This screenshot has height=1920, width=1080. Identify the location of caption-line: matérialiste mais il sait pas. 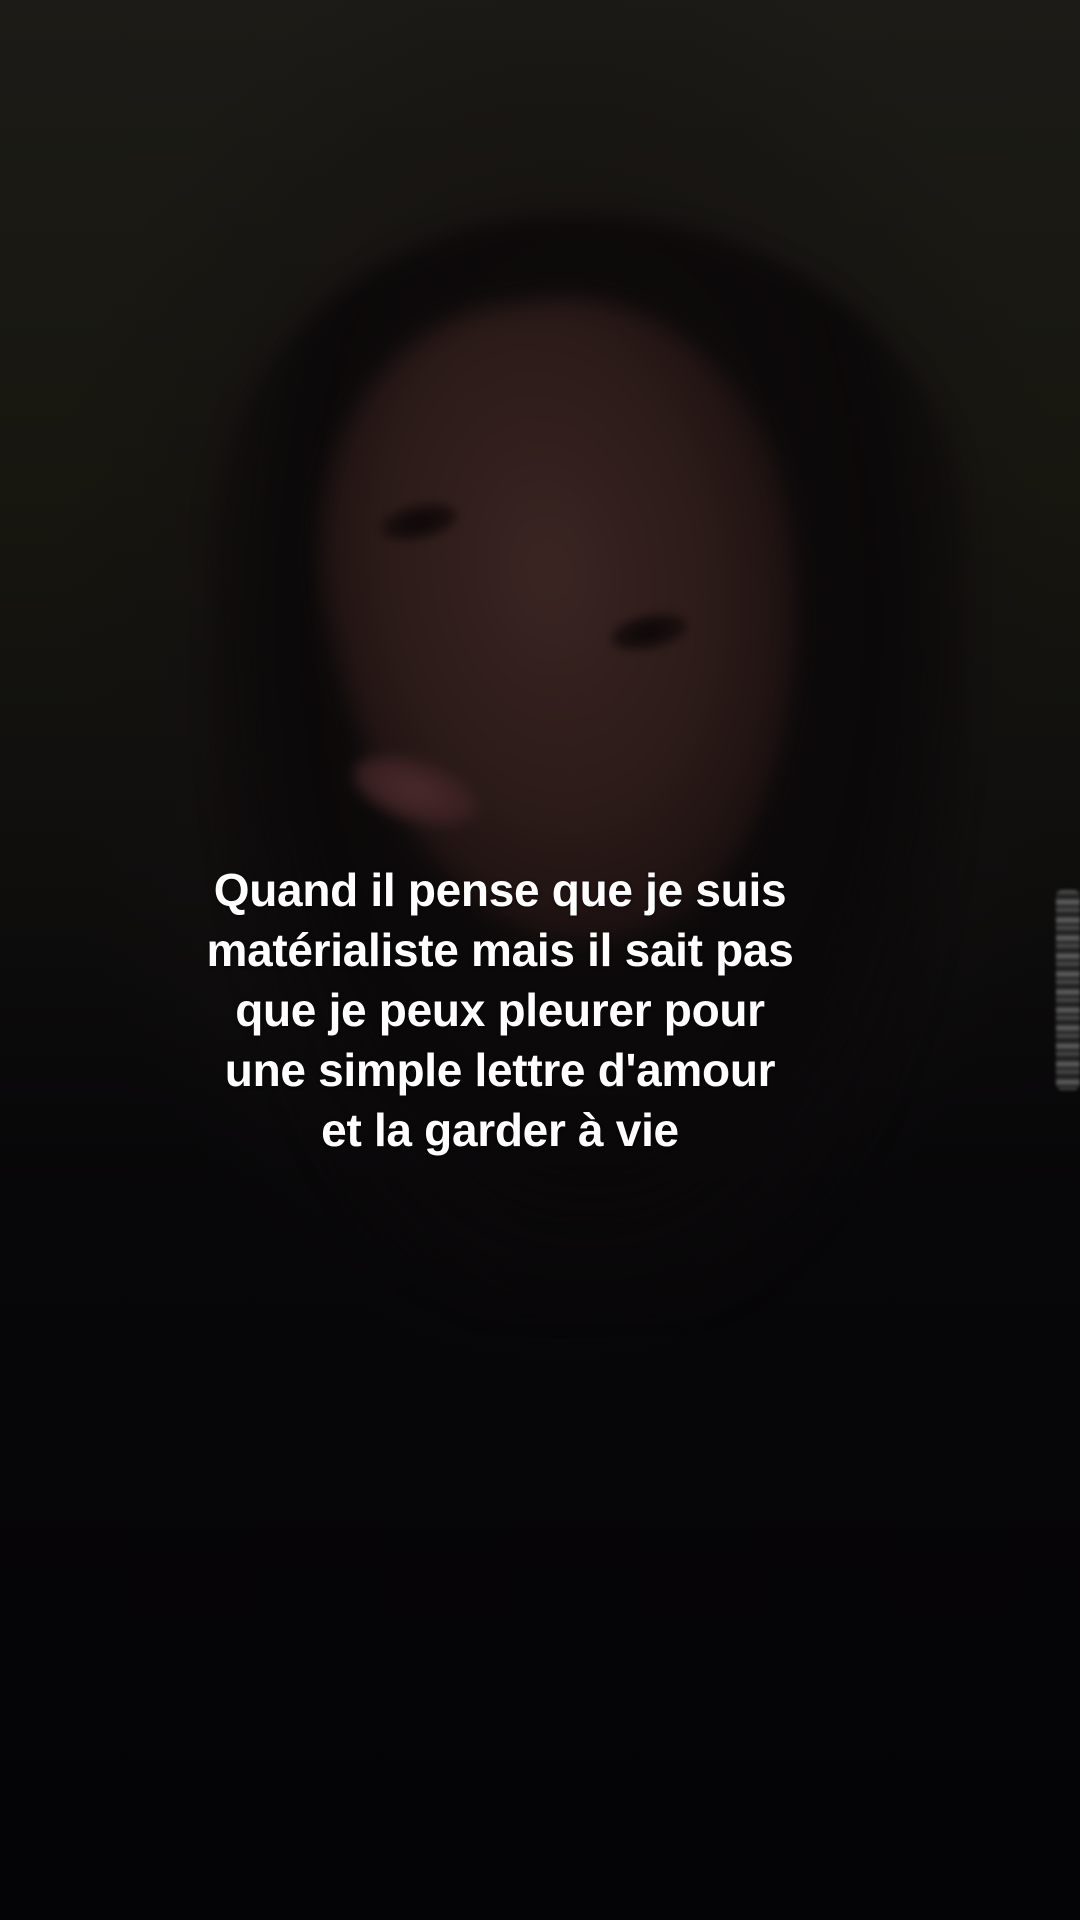
(500, 950).